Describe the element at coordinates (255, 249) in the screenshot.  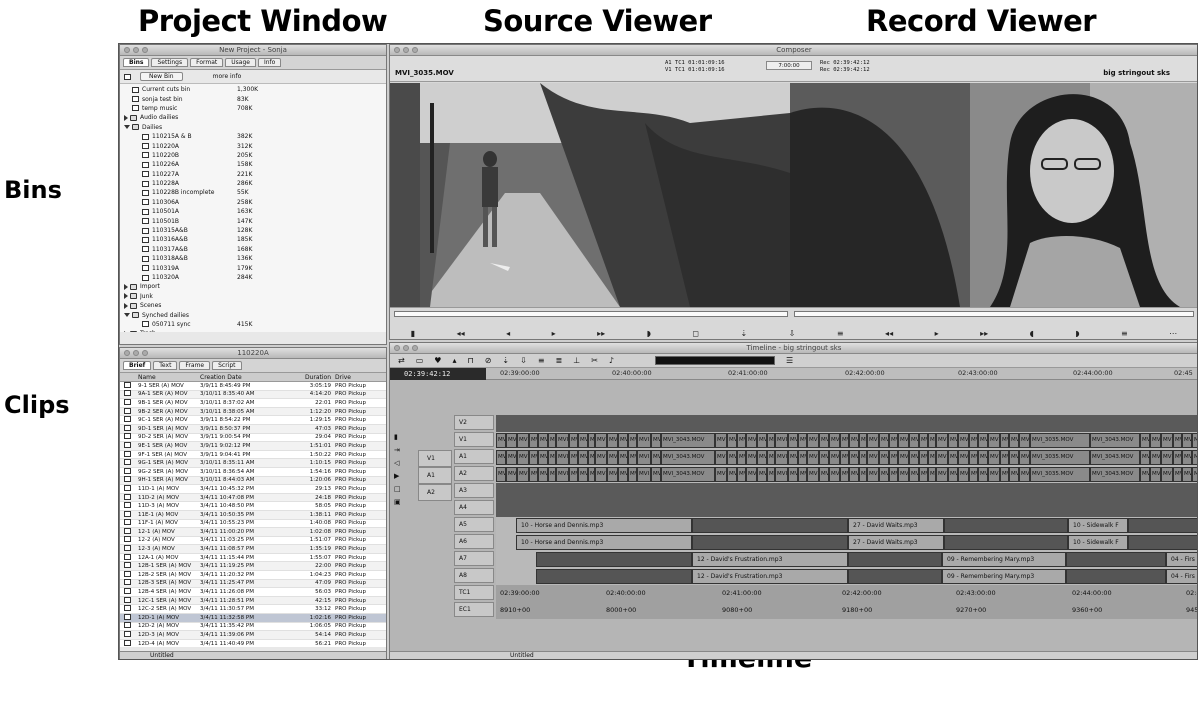
I see `bin-tree-row: 110317A&B 168K` at that location.